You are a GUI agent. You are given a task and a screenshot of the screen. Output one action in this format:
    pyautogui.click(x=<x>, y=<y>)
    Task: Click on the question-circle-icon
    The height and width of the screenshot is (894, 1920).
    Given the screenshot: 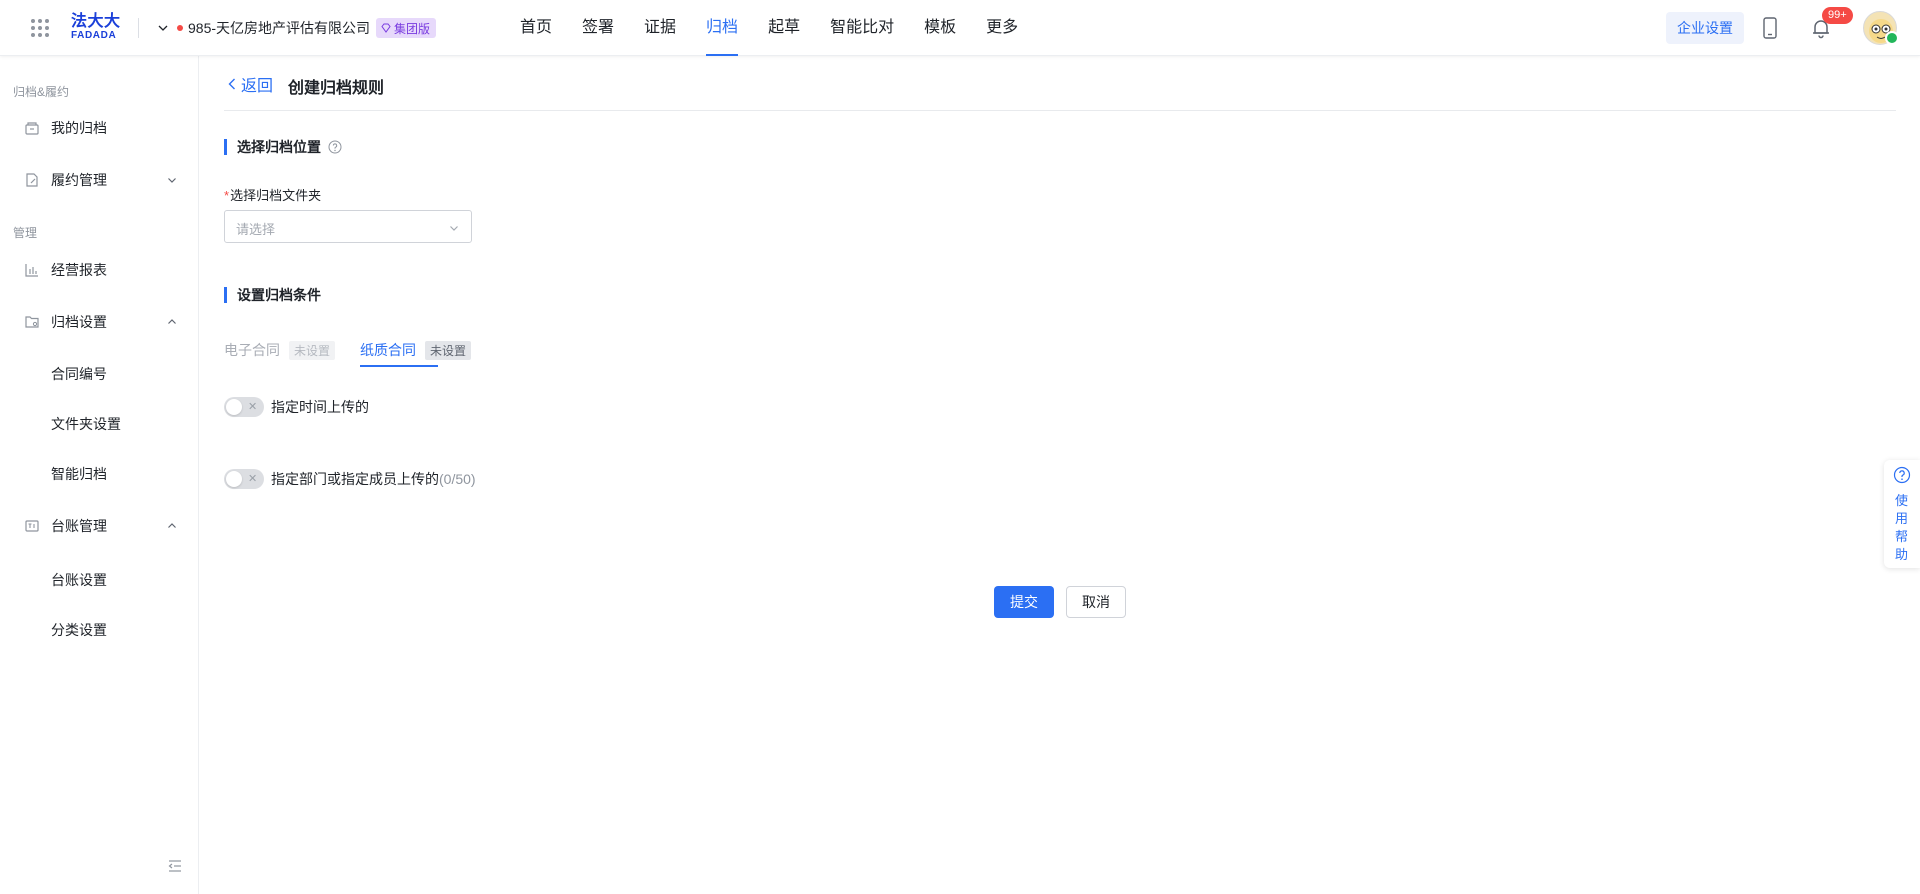 What is the action you would take?
    pyautogui.click(x=335, y=147)
    